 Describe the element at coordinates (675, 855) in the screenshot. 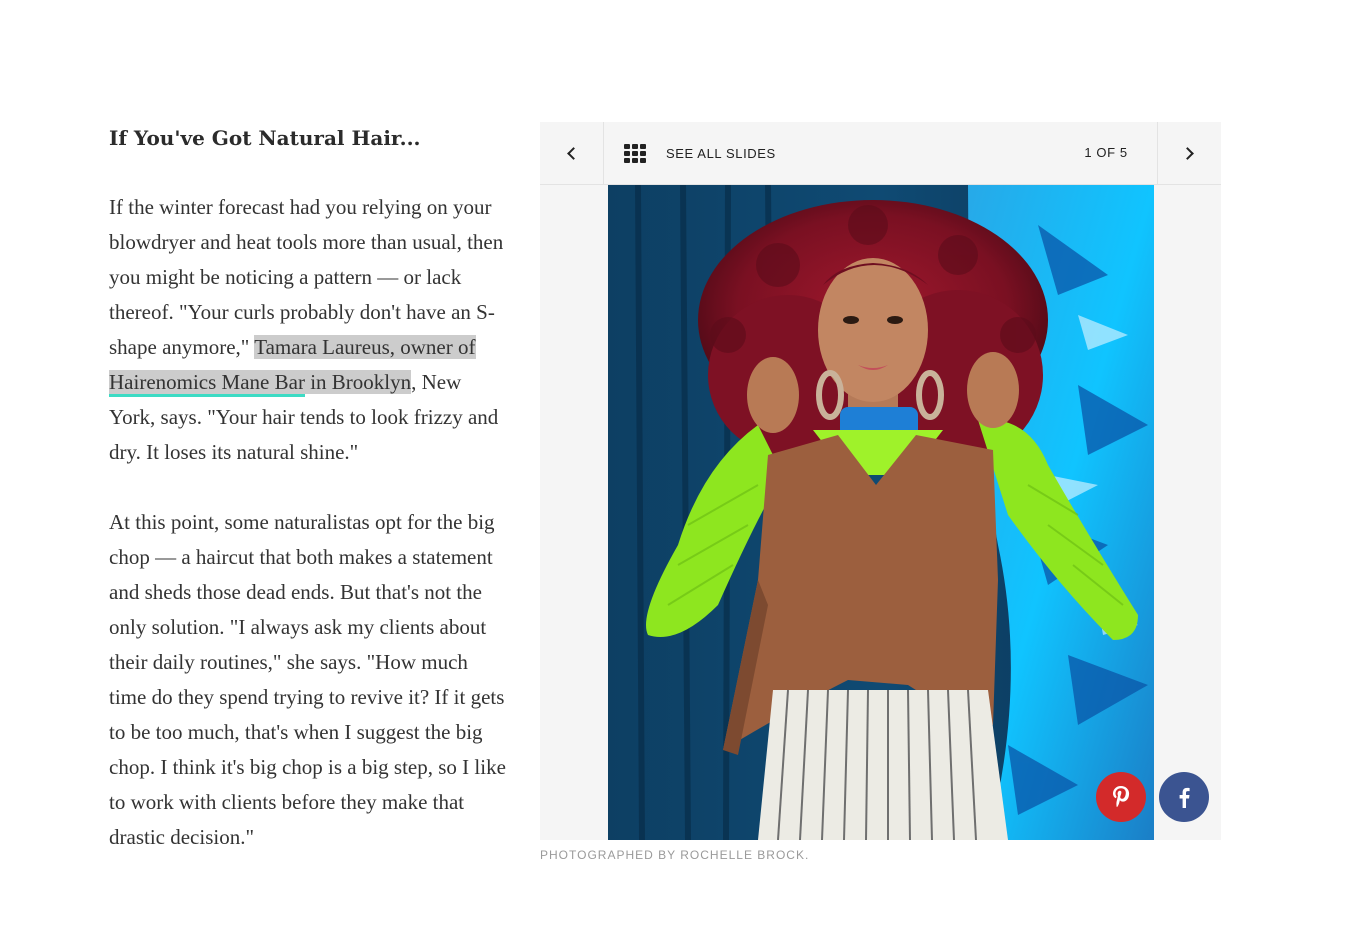

I see `photo-credit: PHOTOGRAPHED BY ROCHELLE BROCK.` at that location.